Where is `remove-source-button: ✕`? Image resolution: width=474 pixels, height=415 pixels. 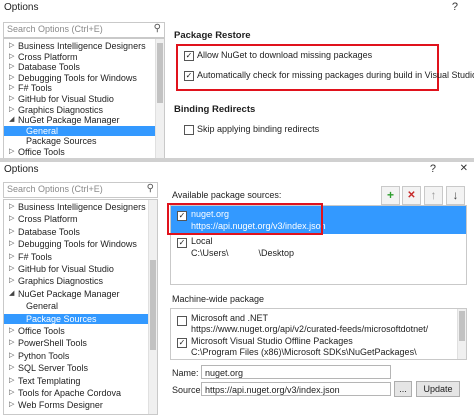
remove-source-button: ✕ is located at coordinates (411, 195).